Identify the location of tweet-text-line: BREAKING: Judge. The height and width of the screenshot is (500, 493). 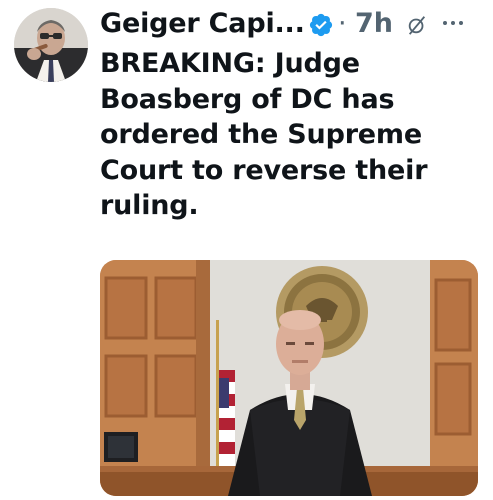
(230, 63).